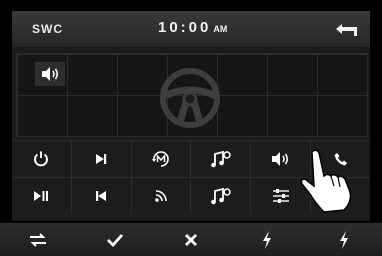  I want to click on next-track-icon, so click(101, 159).